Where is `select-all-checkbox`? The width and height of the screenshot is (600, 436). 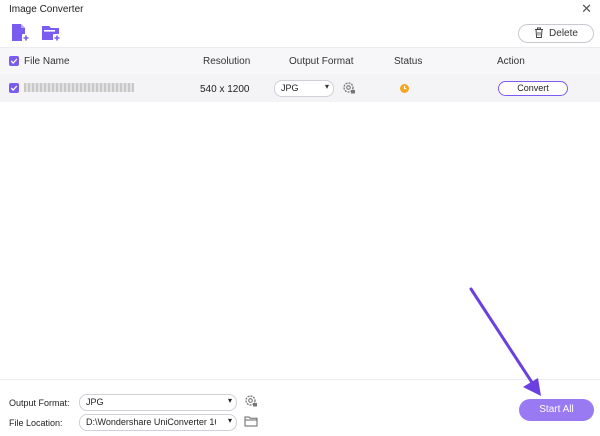 select-all-checkbox is located at coordinates (14, 61).